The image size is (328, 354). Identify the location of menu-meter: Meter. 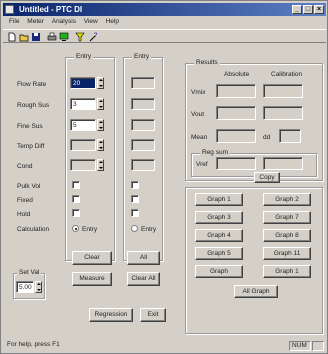
(35, 22).